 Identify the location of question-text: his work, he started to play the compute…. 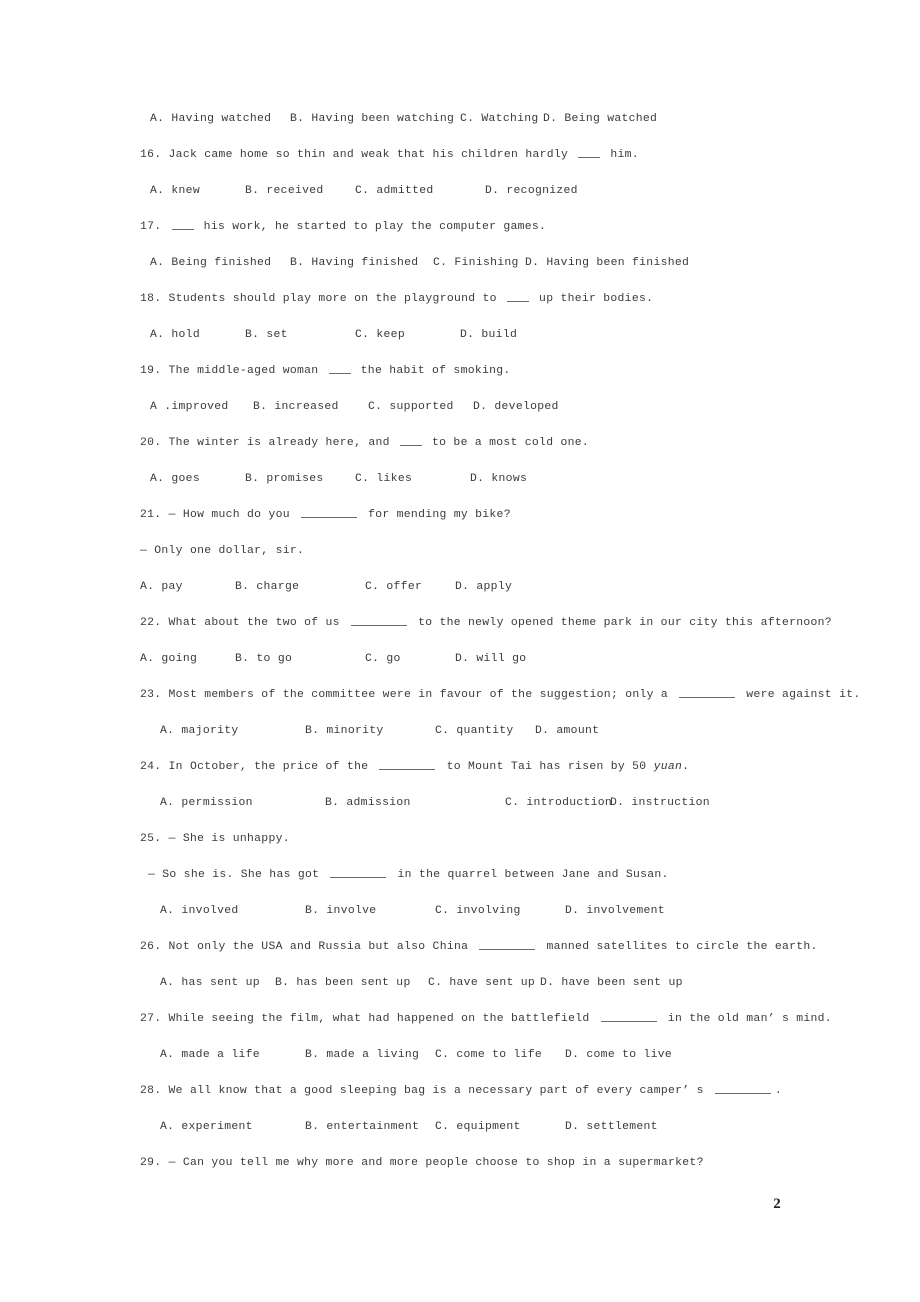
(371, 227).